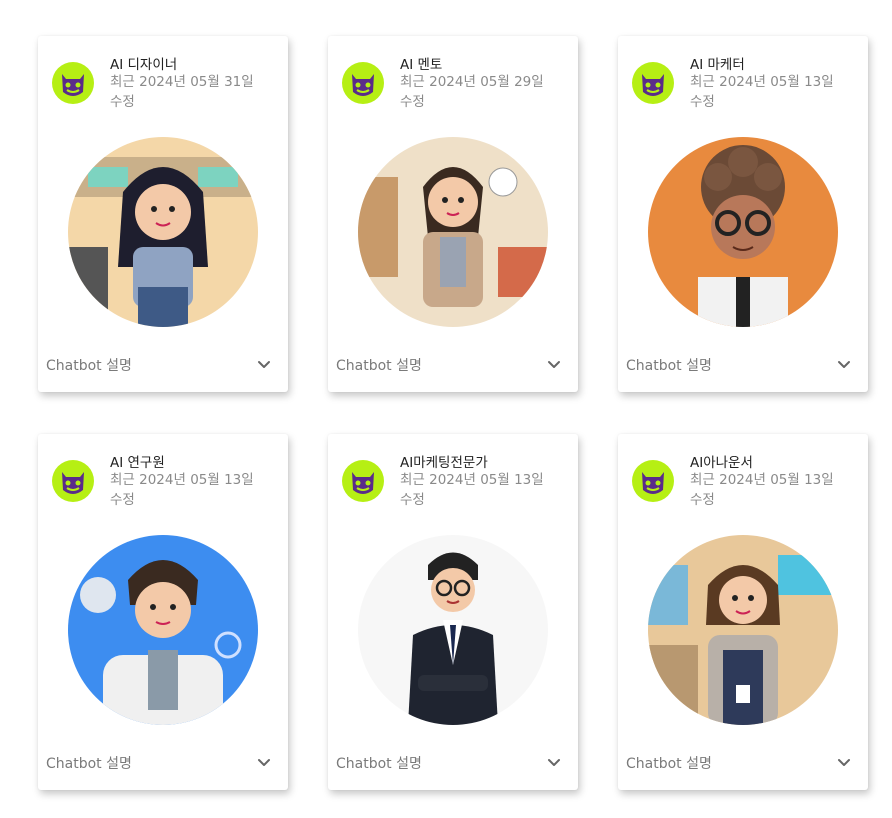 Image resolution: width=892 pixels, height=818 pixels. Describe the element at coordinates (137, 463) in the screenshot. I see `card-title: AI 연구원` at that location.